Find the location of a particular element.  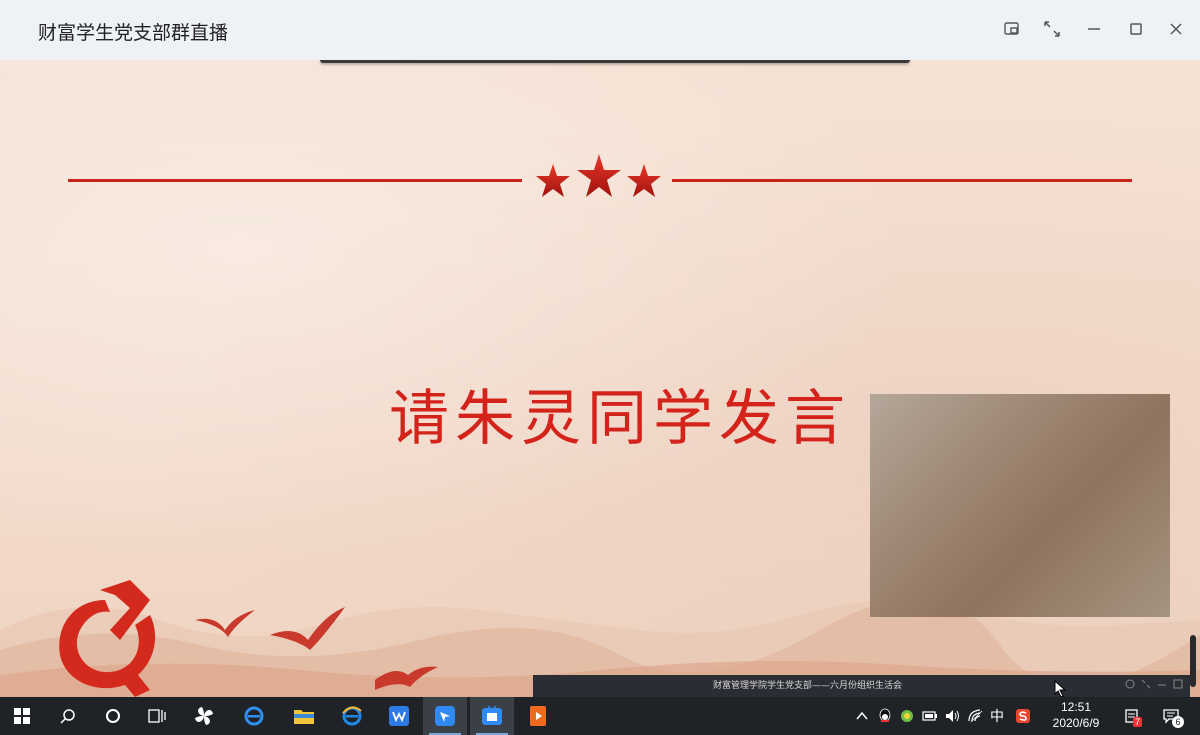

taskbar-app-wps is located at coordinates (399, 716).